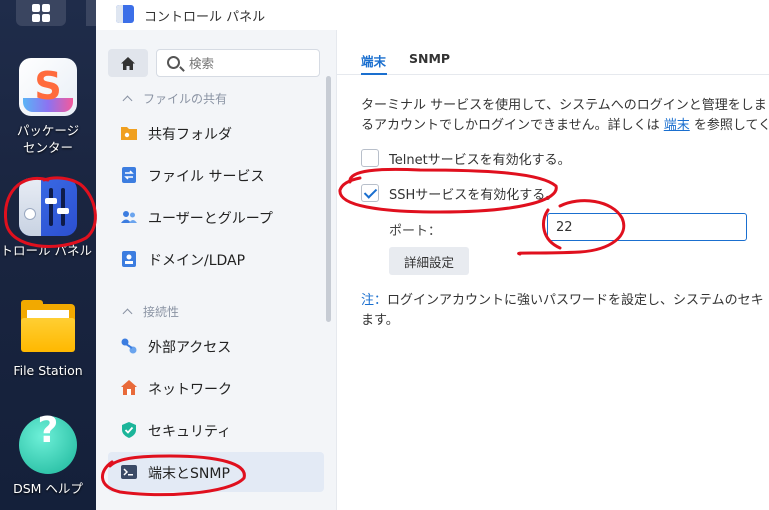 Image resolution: width=769 pixels, height=510 pixels. What do you see at coordinates (731, 125) in the screenshot?
I see `description-text-part: を参照してく` at bounding box center [731, 125].